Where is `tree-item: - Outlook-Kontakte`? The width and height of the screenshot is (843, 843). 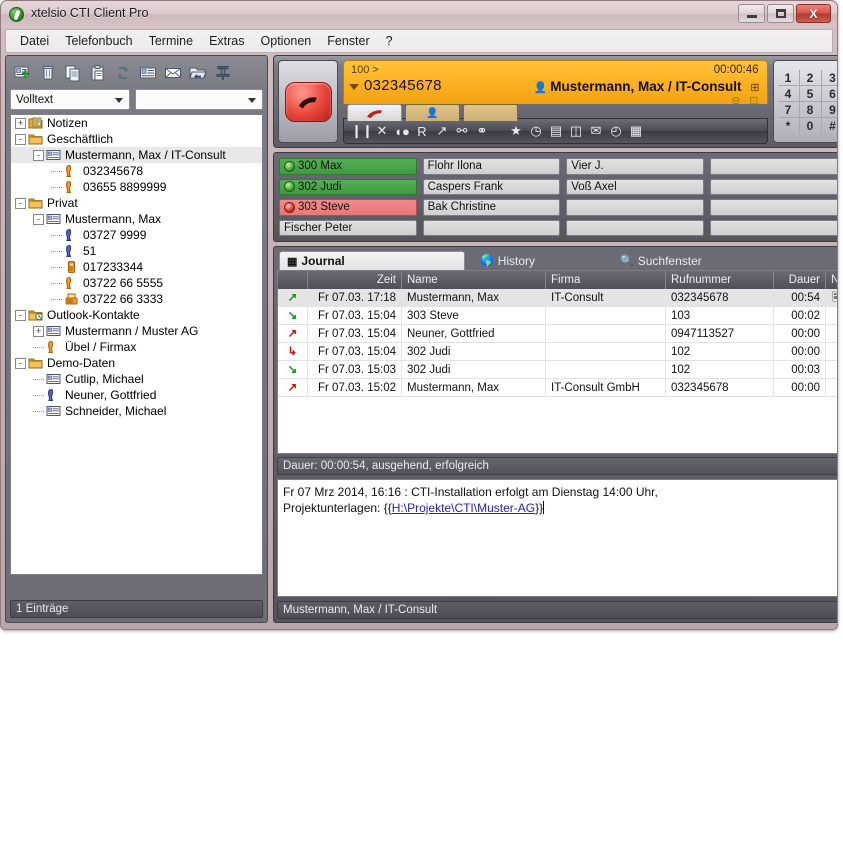
tree-item: - Outlook-Kontakte is located at coordinates (136, 315).